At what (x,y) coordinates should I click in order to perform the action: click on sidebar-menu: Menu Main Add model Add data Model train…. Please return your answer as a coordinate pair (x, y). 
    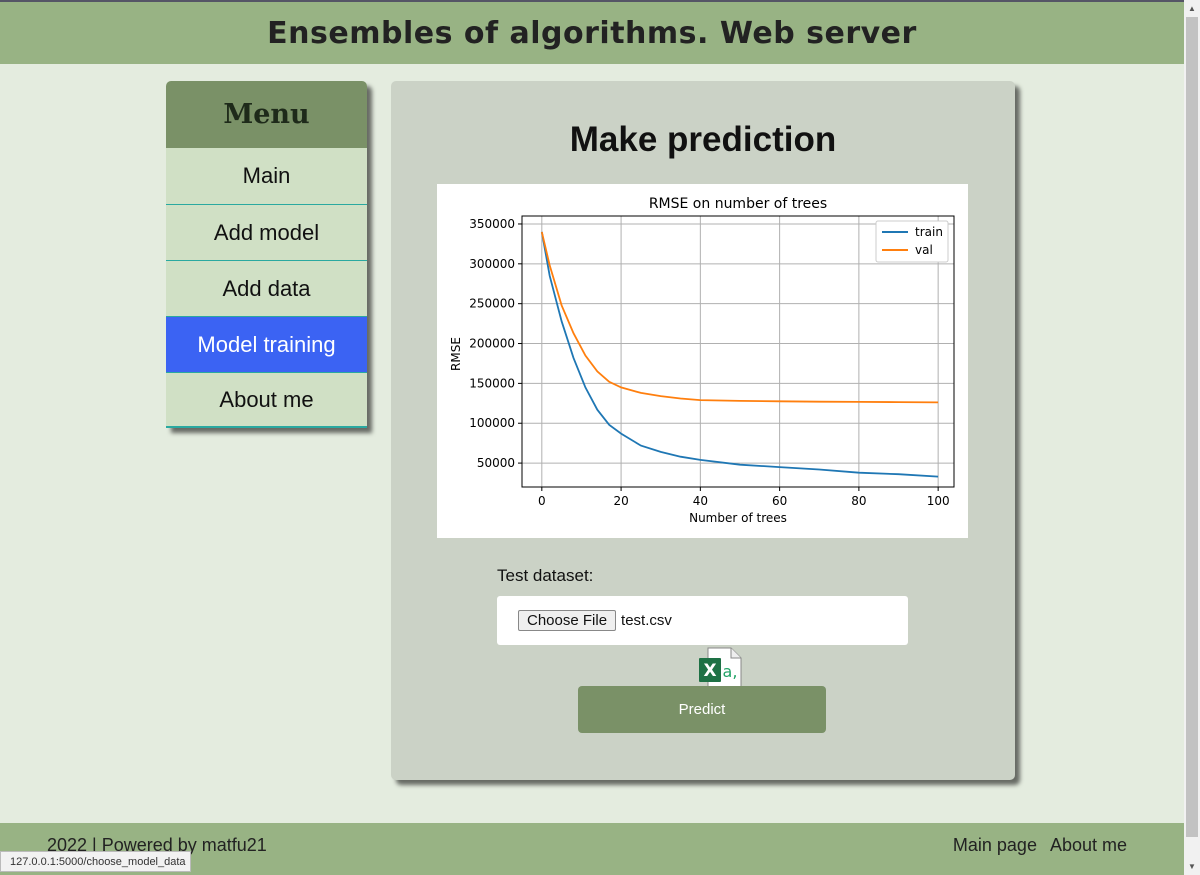
    Looking at the image, I should click on (266, 254).